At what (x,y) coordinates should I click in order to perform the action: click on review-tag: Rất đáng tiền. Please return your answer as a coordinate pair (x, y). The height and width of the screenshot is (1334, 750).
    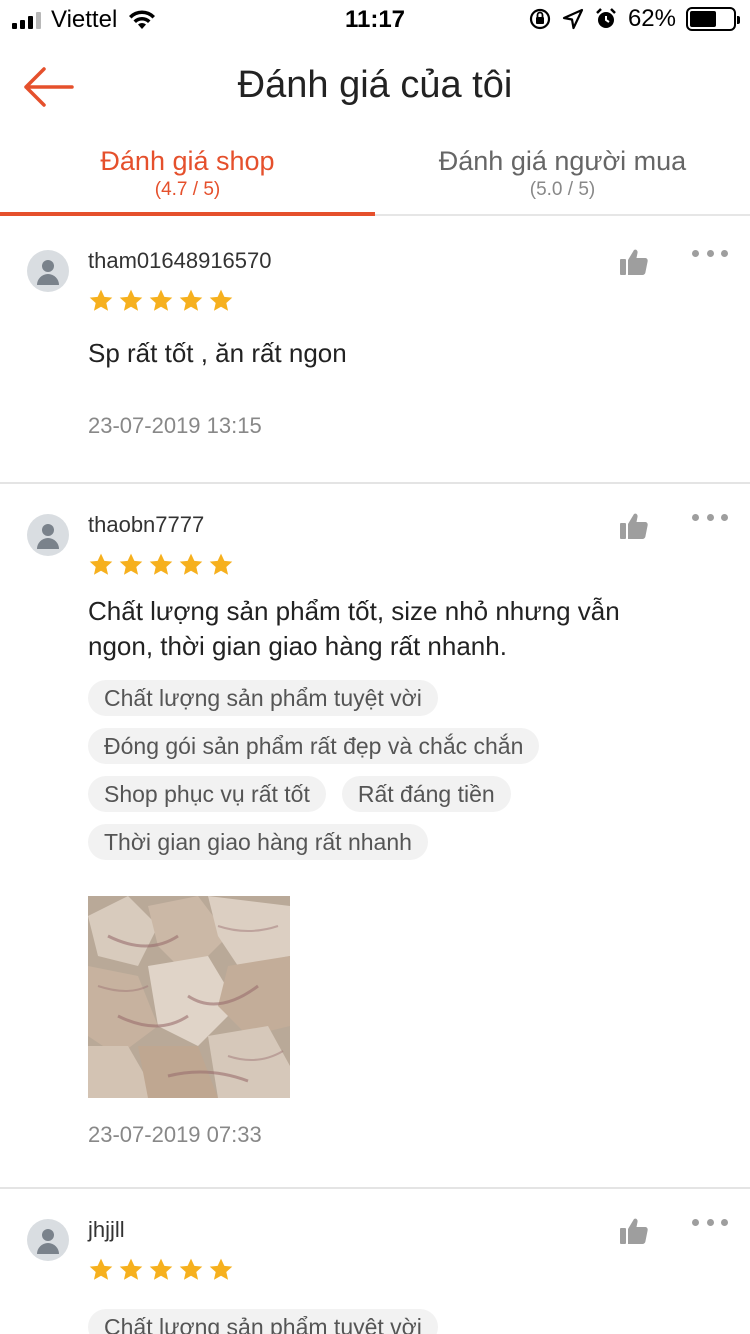
    Looking at the image, I should click on (426, 794).